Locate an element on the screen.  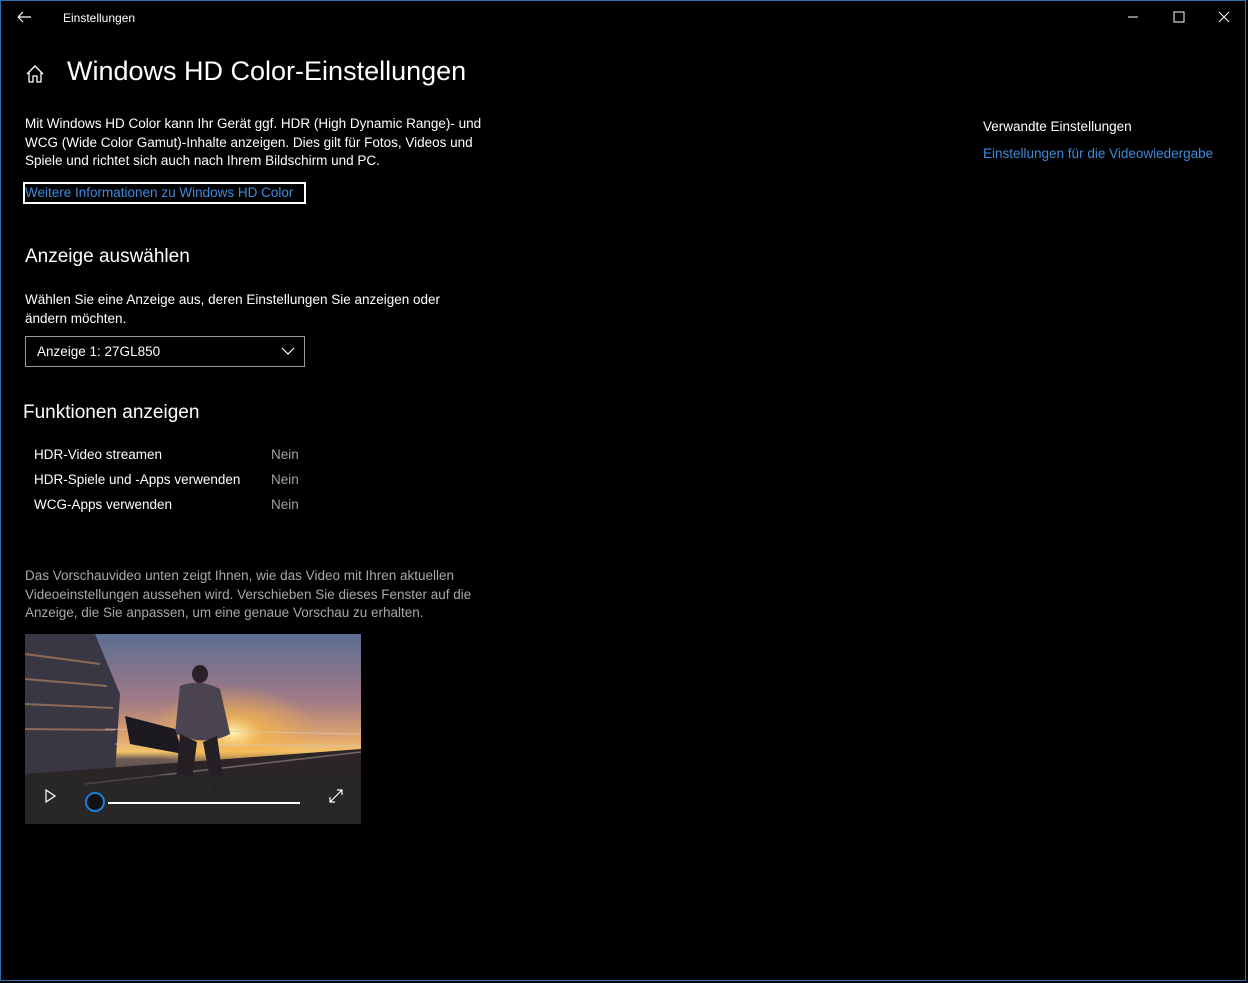
home-button is located at coordinates (35, 74).